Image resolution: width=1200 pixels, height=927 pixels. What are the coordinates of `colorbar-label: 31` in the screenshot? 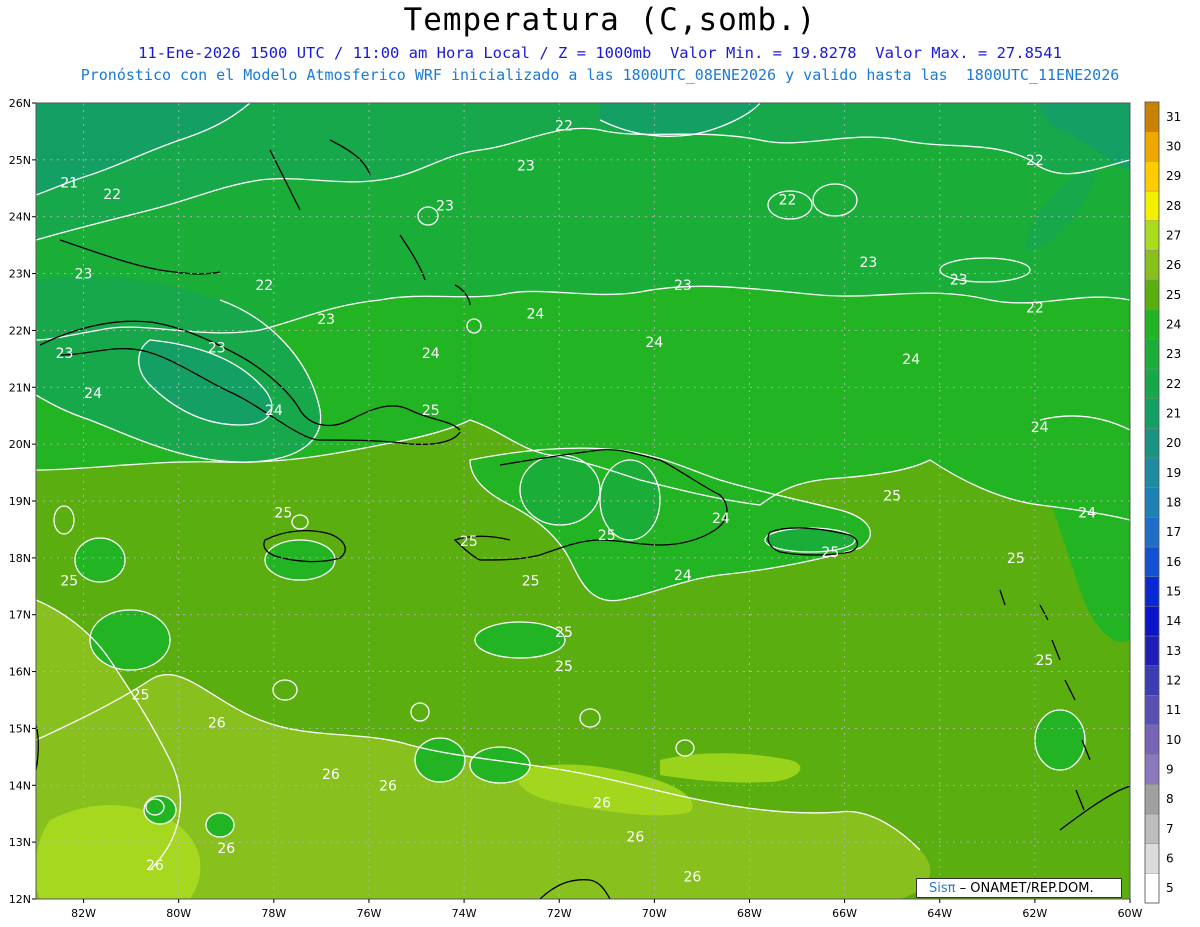 It's located at (1173, 117).